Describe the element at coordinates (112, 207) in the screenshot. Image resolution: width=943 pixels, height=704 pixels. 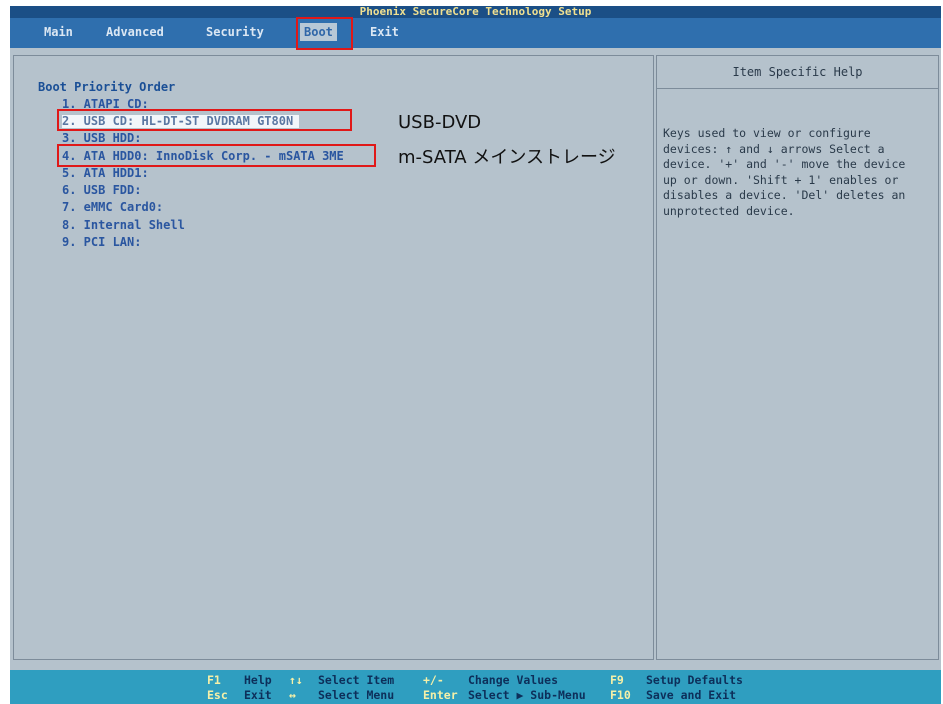
I see `boot-item-7: 7. eMMC Card0:` at that location.